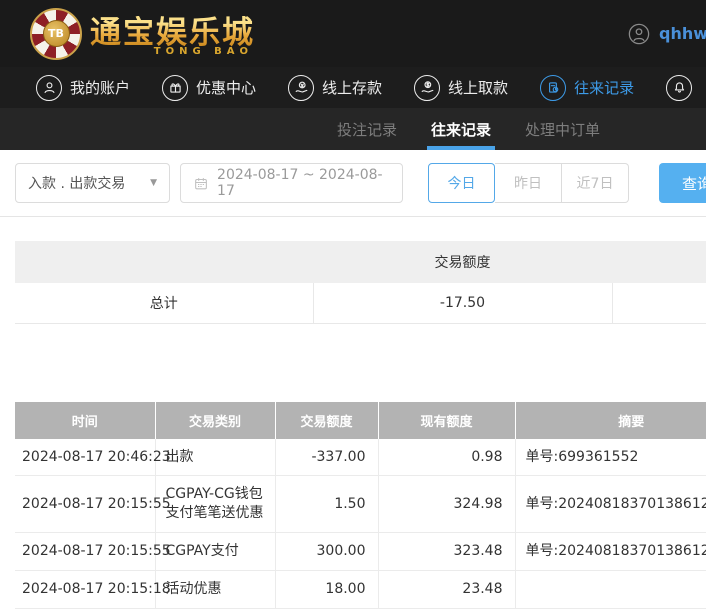 The image size is (706, 609). Describe the element at coordinates (562, 129) in the screenshot. I see `tab-processing-orders: 处理中订单` at that location.